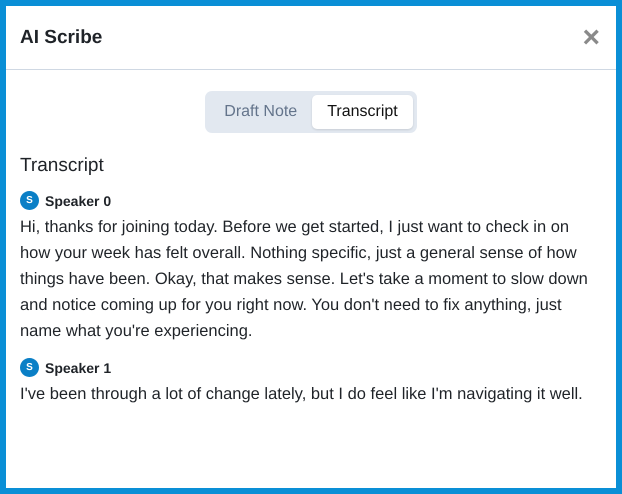  I want to click on speaker-name: Speaker 1, so click(78, 368).